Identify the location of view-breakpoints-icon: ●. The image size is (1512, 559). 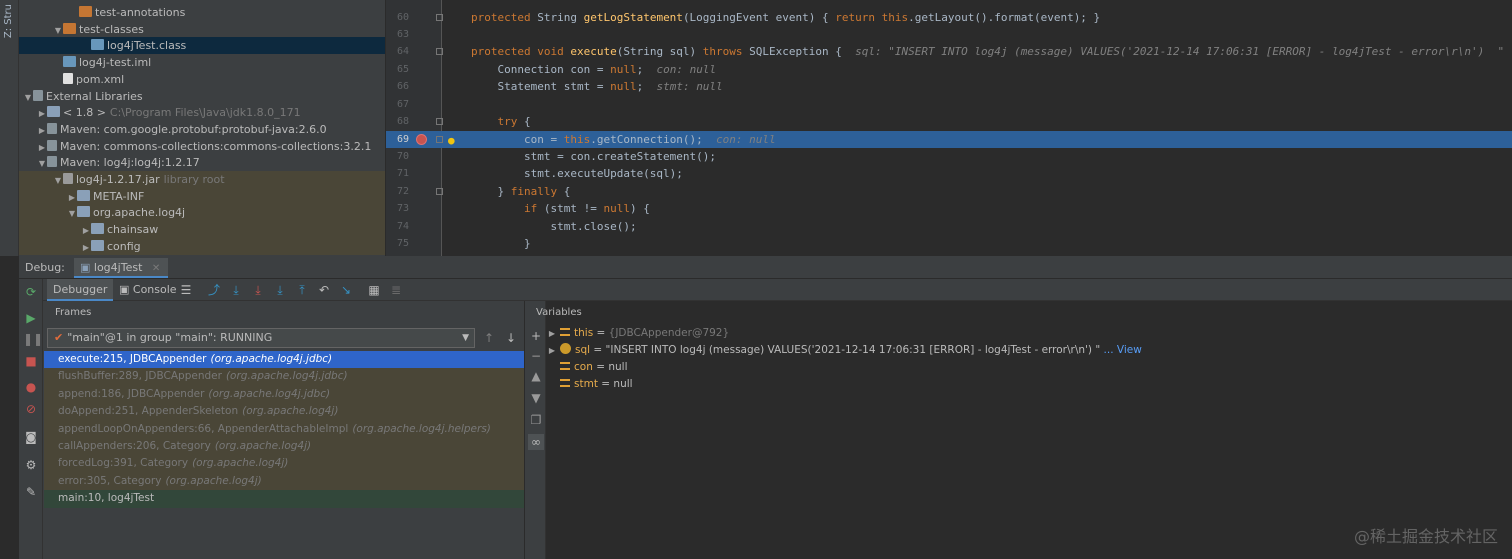
(31, 387).